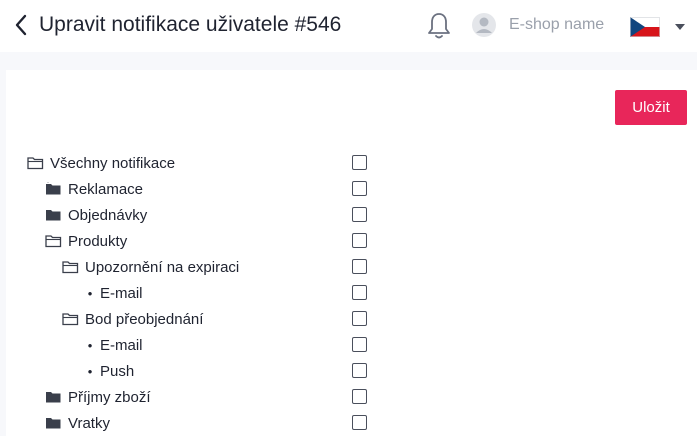  Describe the element at coordinates (190, 24) in the screenshot. I see `page-title: Upravit notifikace uživatele #546` at that location.